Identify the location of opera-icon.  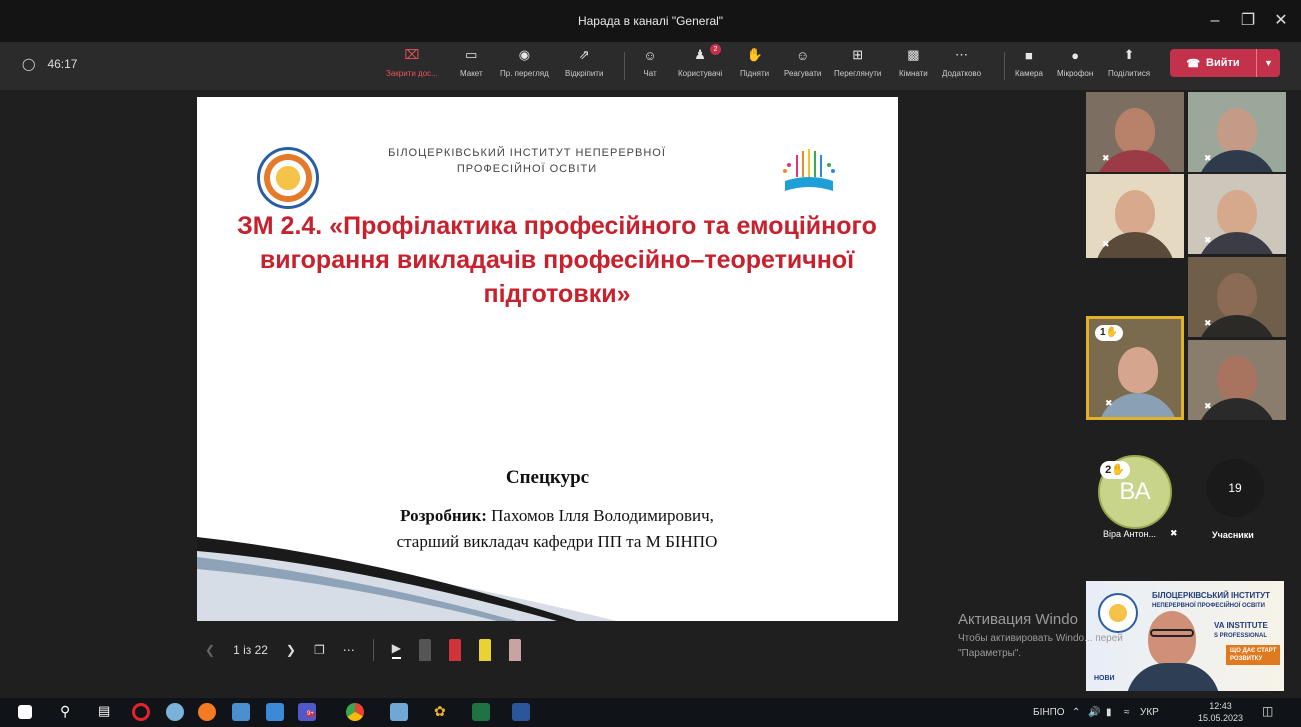
(141, 712).